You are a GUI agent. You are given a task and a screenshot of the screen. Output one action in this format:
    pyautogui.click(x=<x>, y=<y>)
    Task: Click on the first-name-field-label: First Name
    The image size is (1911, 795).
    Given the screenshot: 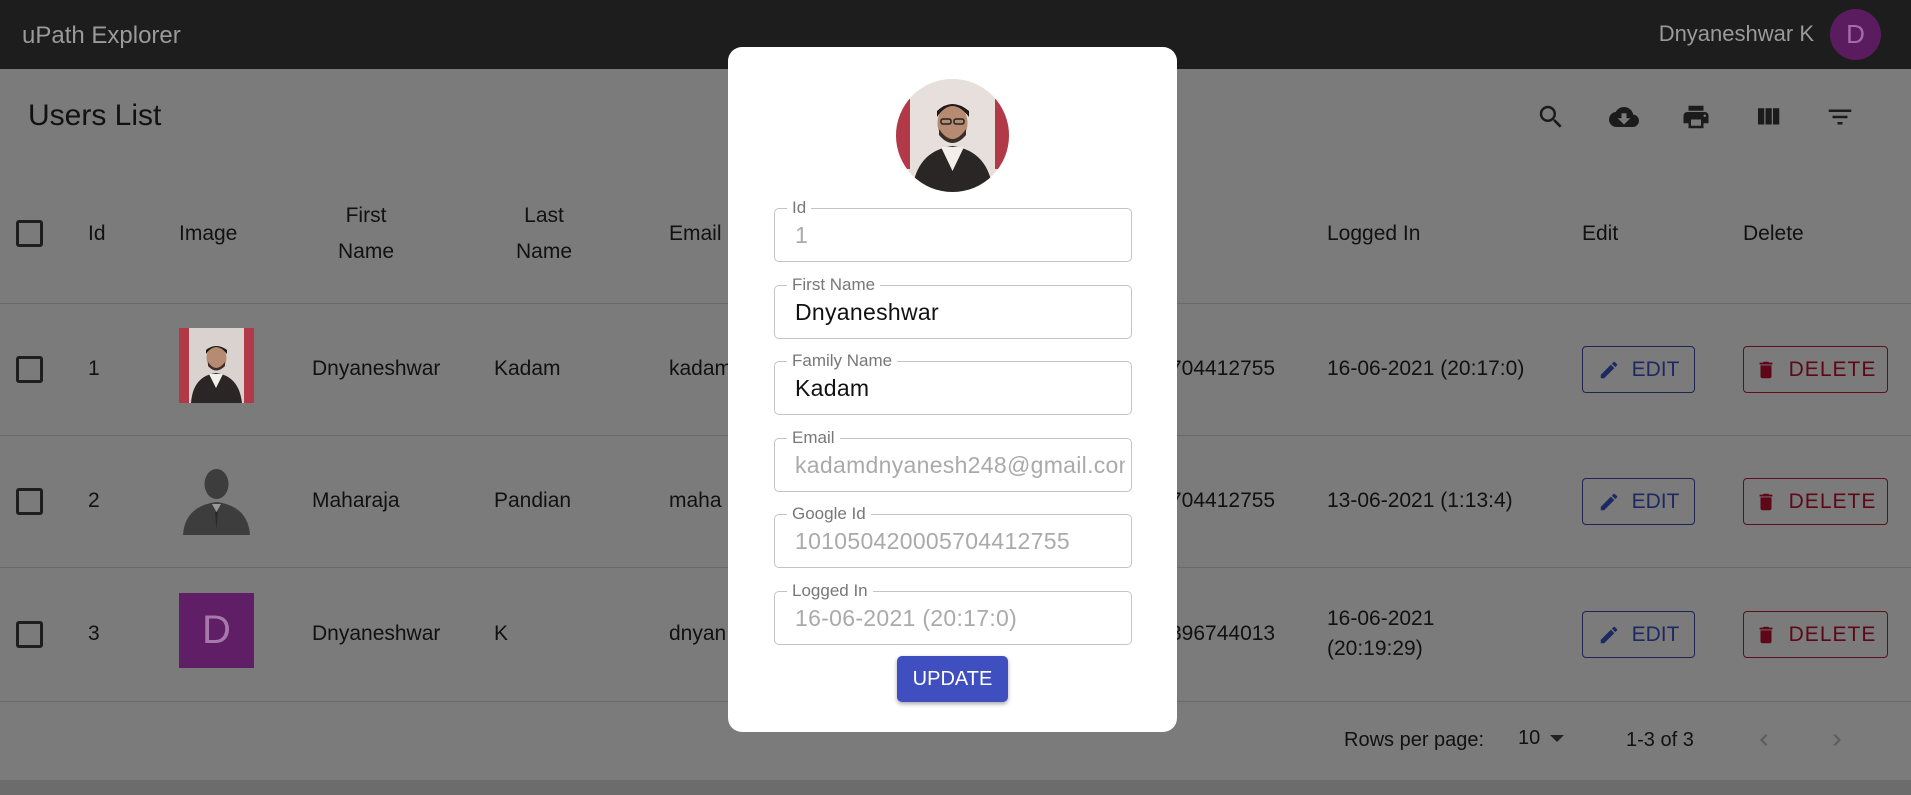 What is the action you would take?
    pyautogui.click(x=834, y=285)
    